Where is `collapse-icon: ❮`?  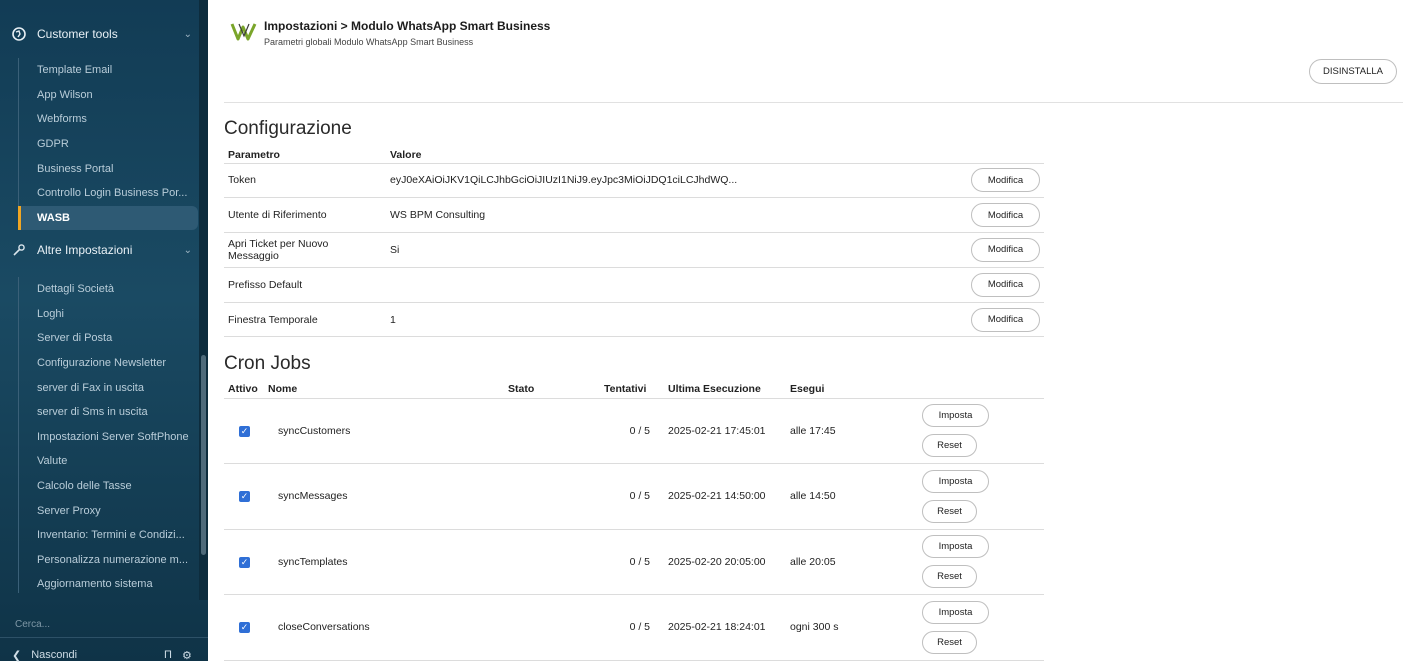
collapse-icon: ❮ is located at coordinates (16, 655).